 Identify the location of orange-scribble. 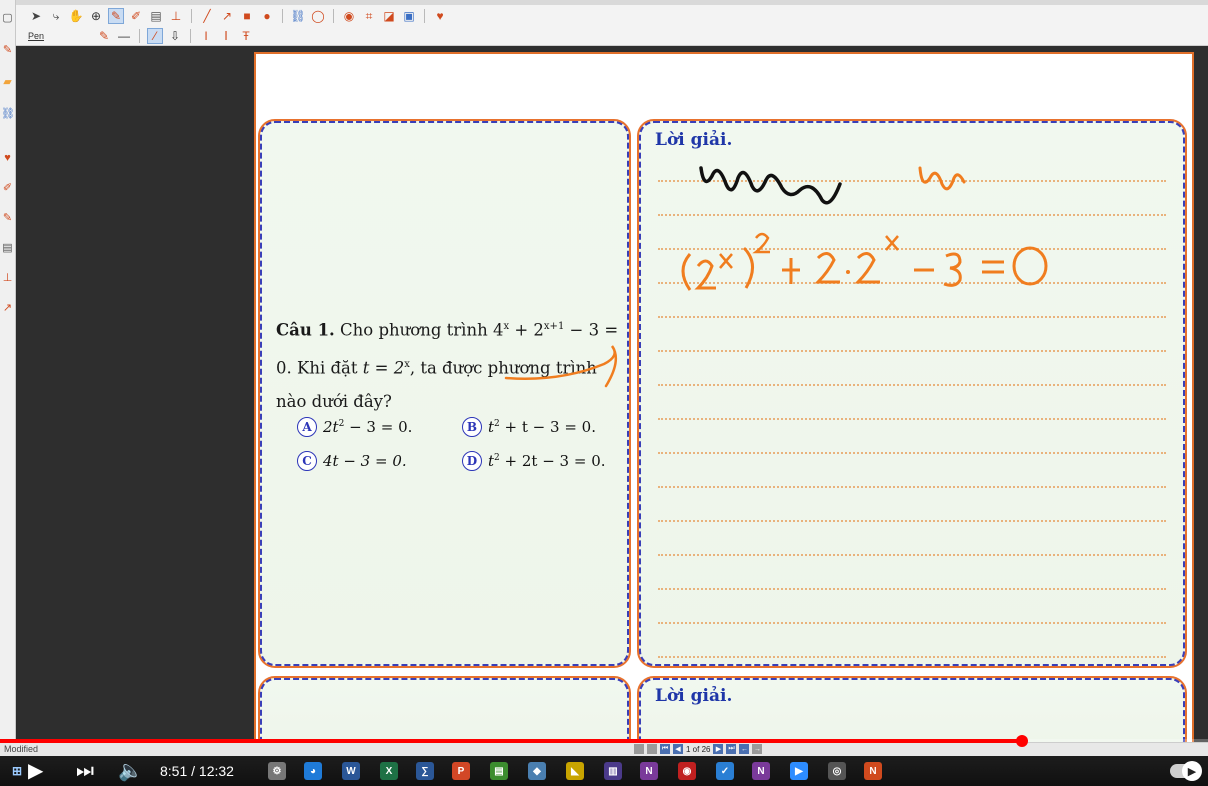
(942, 178).